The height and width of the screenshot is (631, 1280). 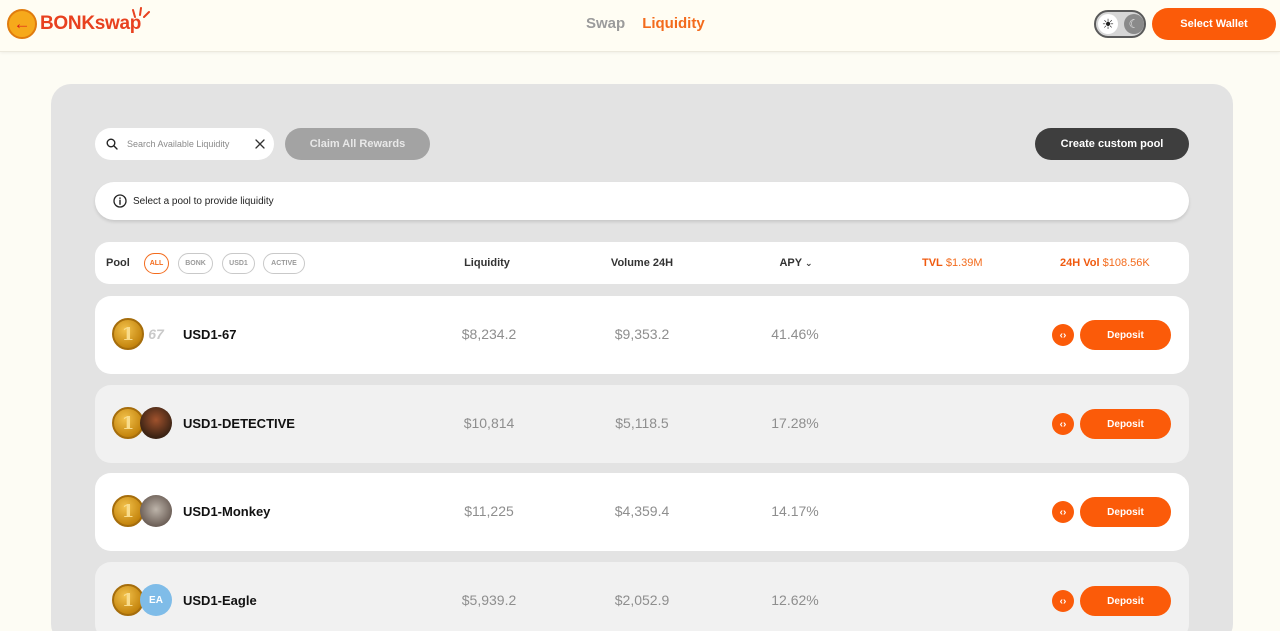 I want to click on filter-chip-all: ALL, so click(x=156, y=263).